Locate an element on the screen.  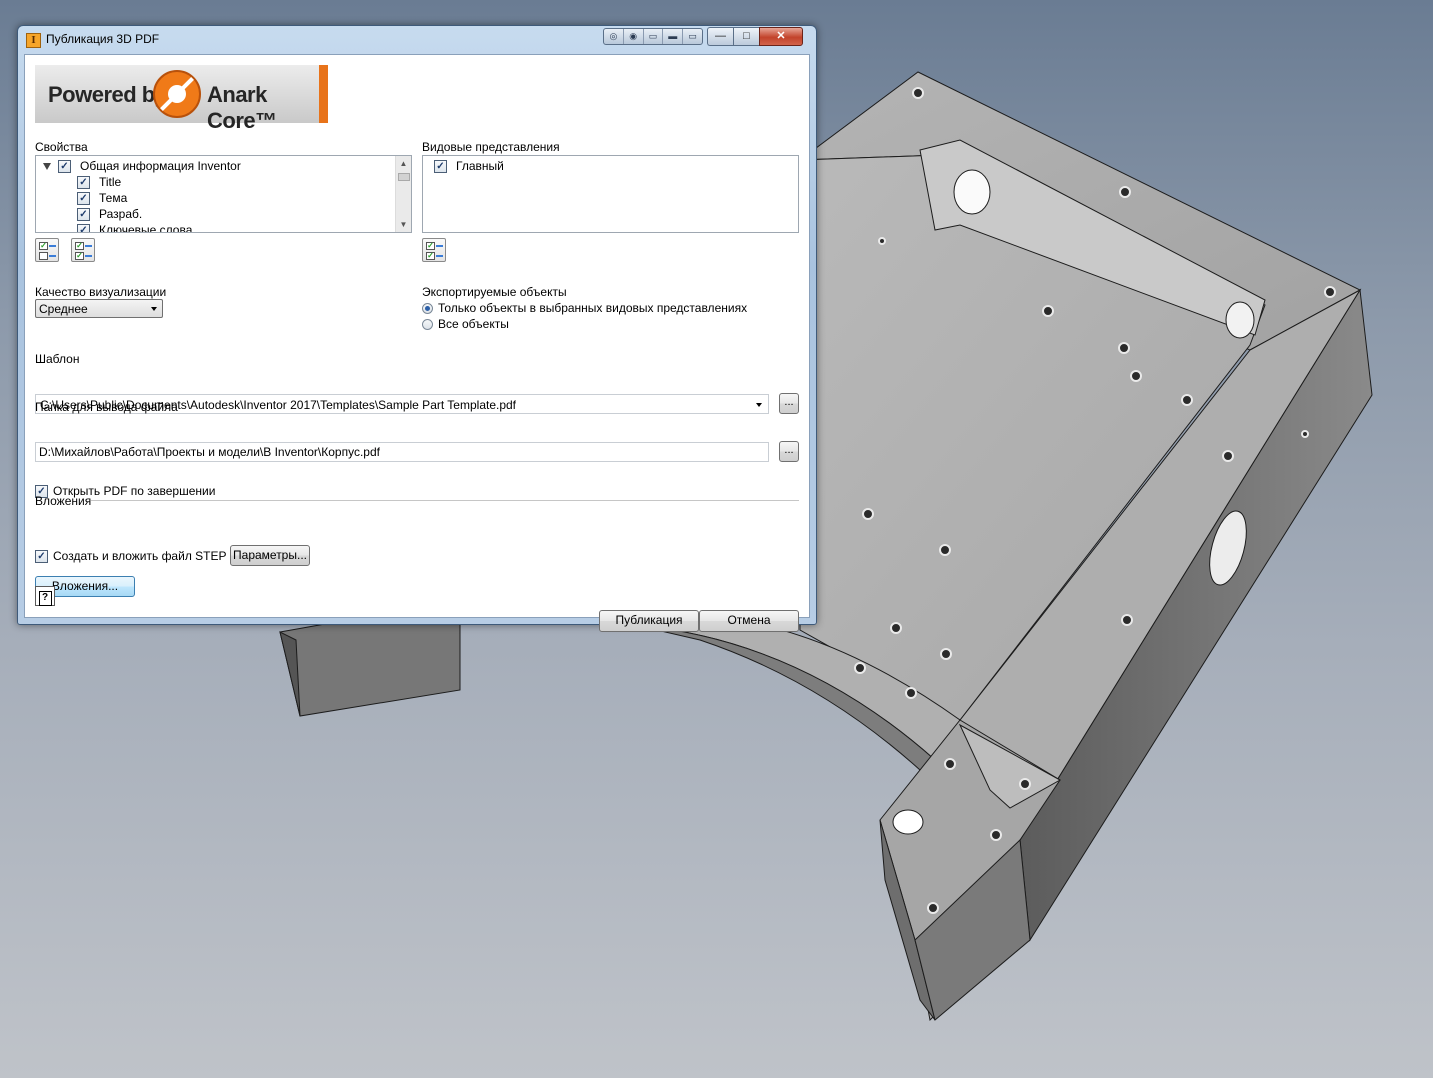
tree-item-label: Разраб. is located at coordinates (121, 214).